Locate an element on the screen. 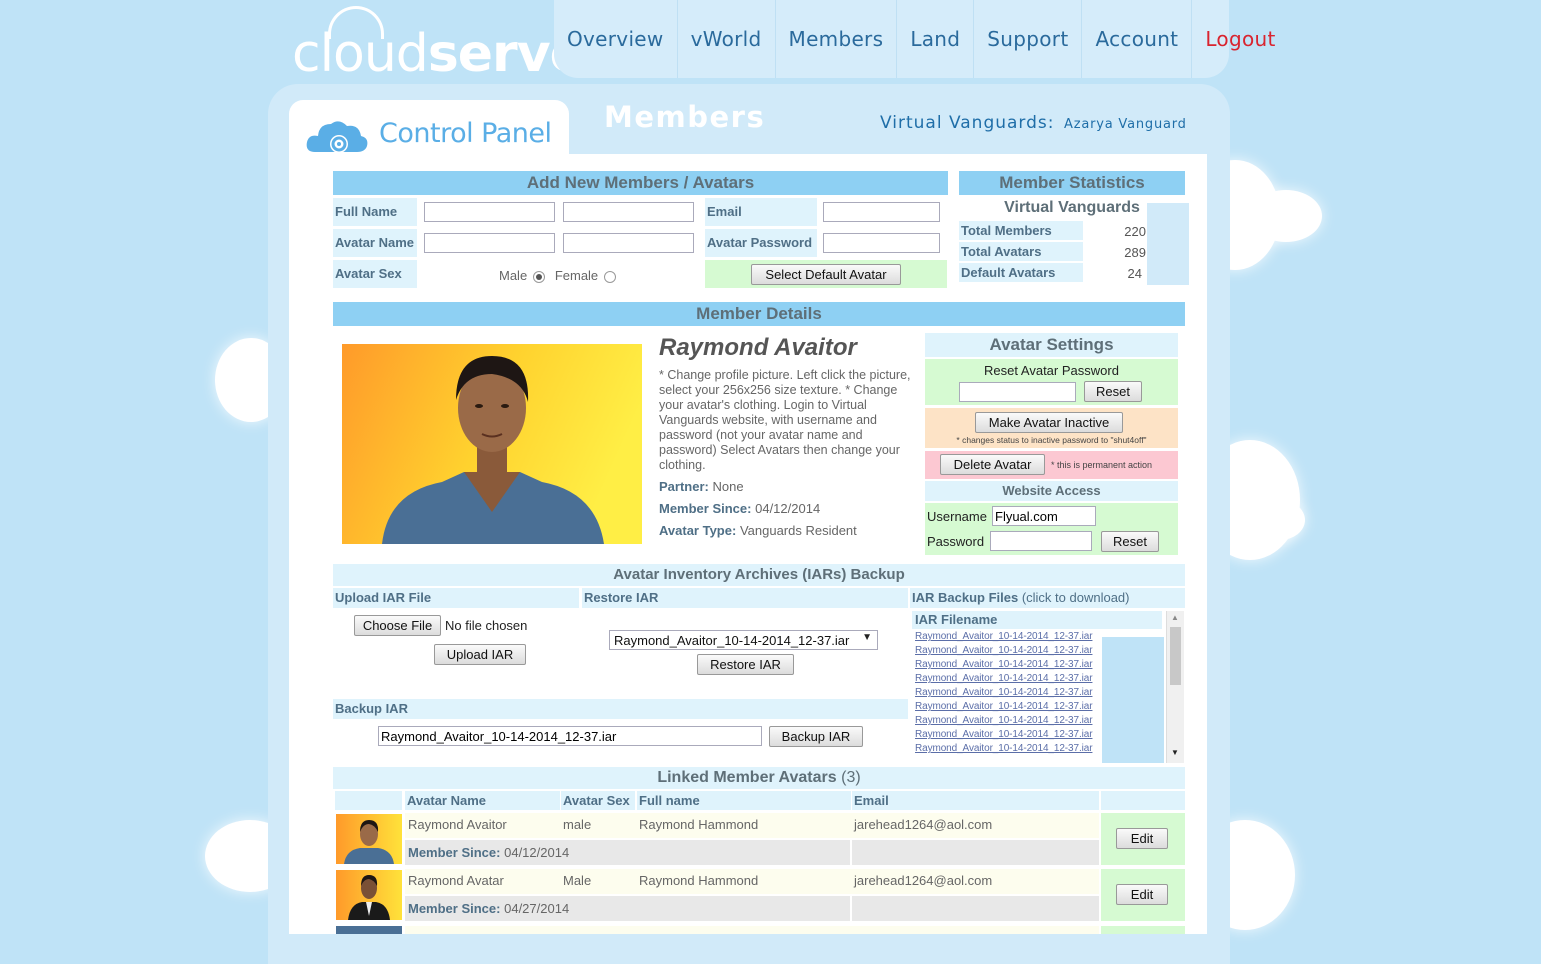 The width and height of the screenshot is (1541, 964). website-password-reset-button: Reset is located at coordinates (1130, 541).